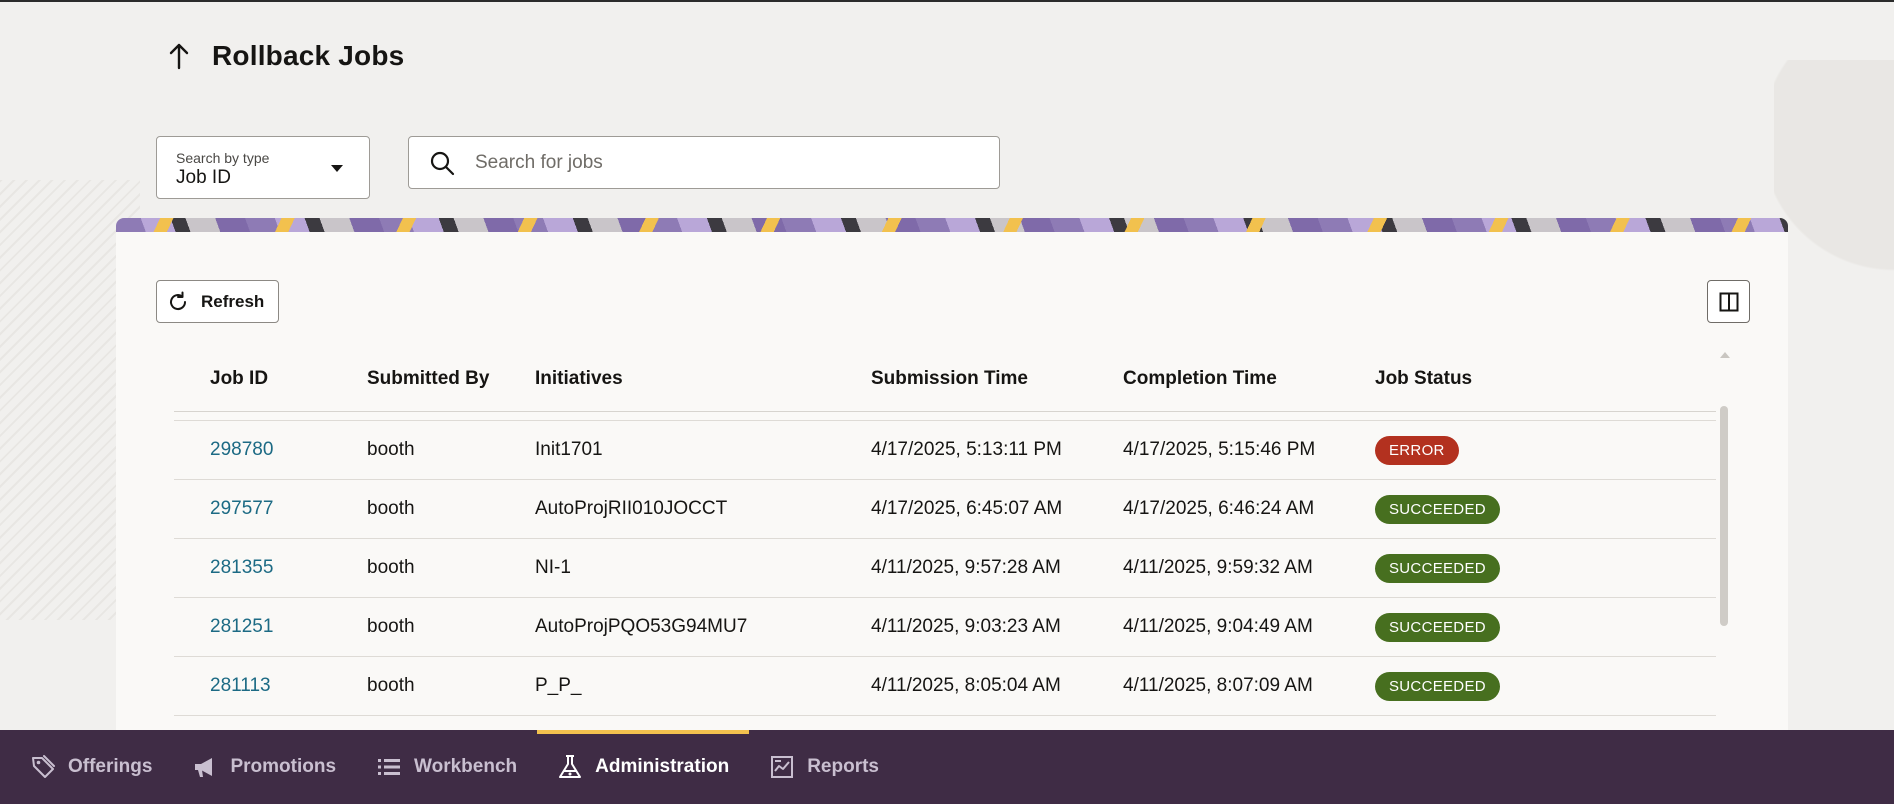  Describe the element at coordinates (241, 568) in the screenshot. I see `job-id-link: 281355` at that location.